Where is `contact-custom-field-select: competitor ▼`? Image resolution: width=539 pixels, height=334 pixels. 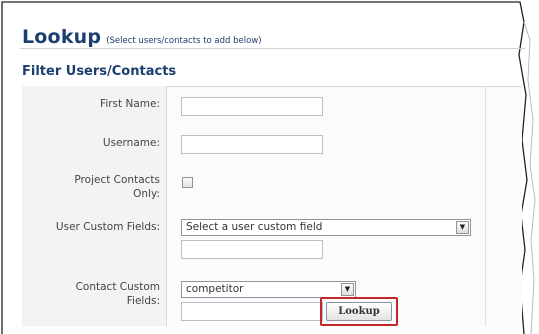
contact-custom-field-select: competitor ▼ is located at coordinates (268, 289).